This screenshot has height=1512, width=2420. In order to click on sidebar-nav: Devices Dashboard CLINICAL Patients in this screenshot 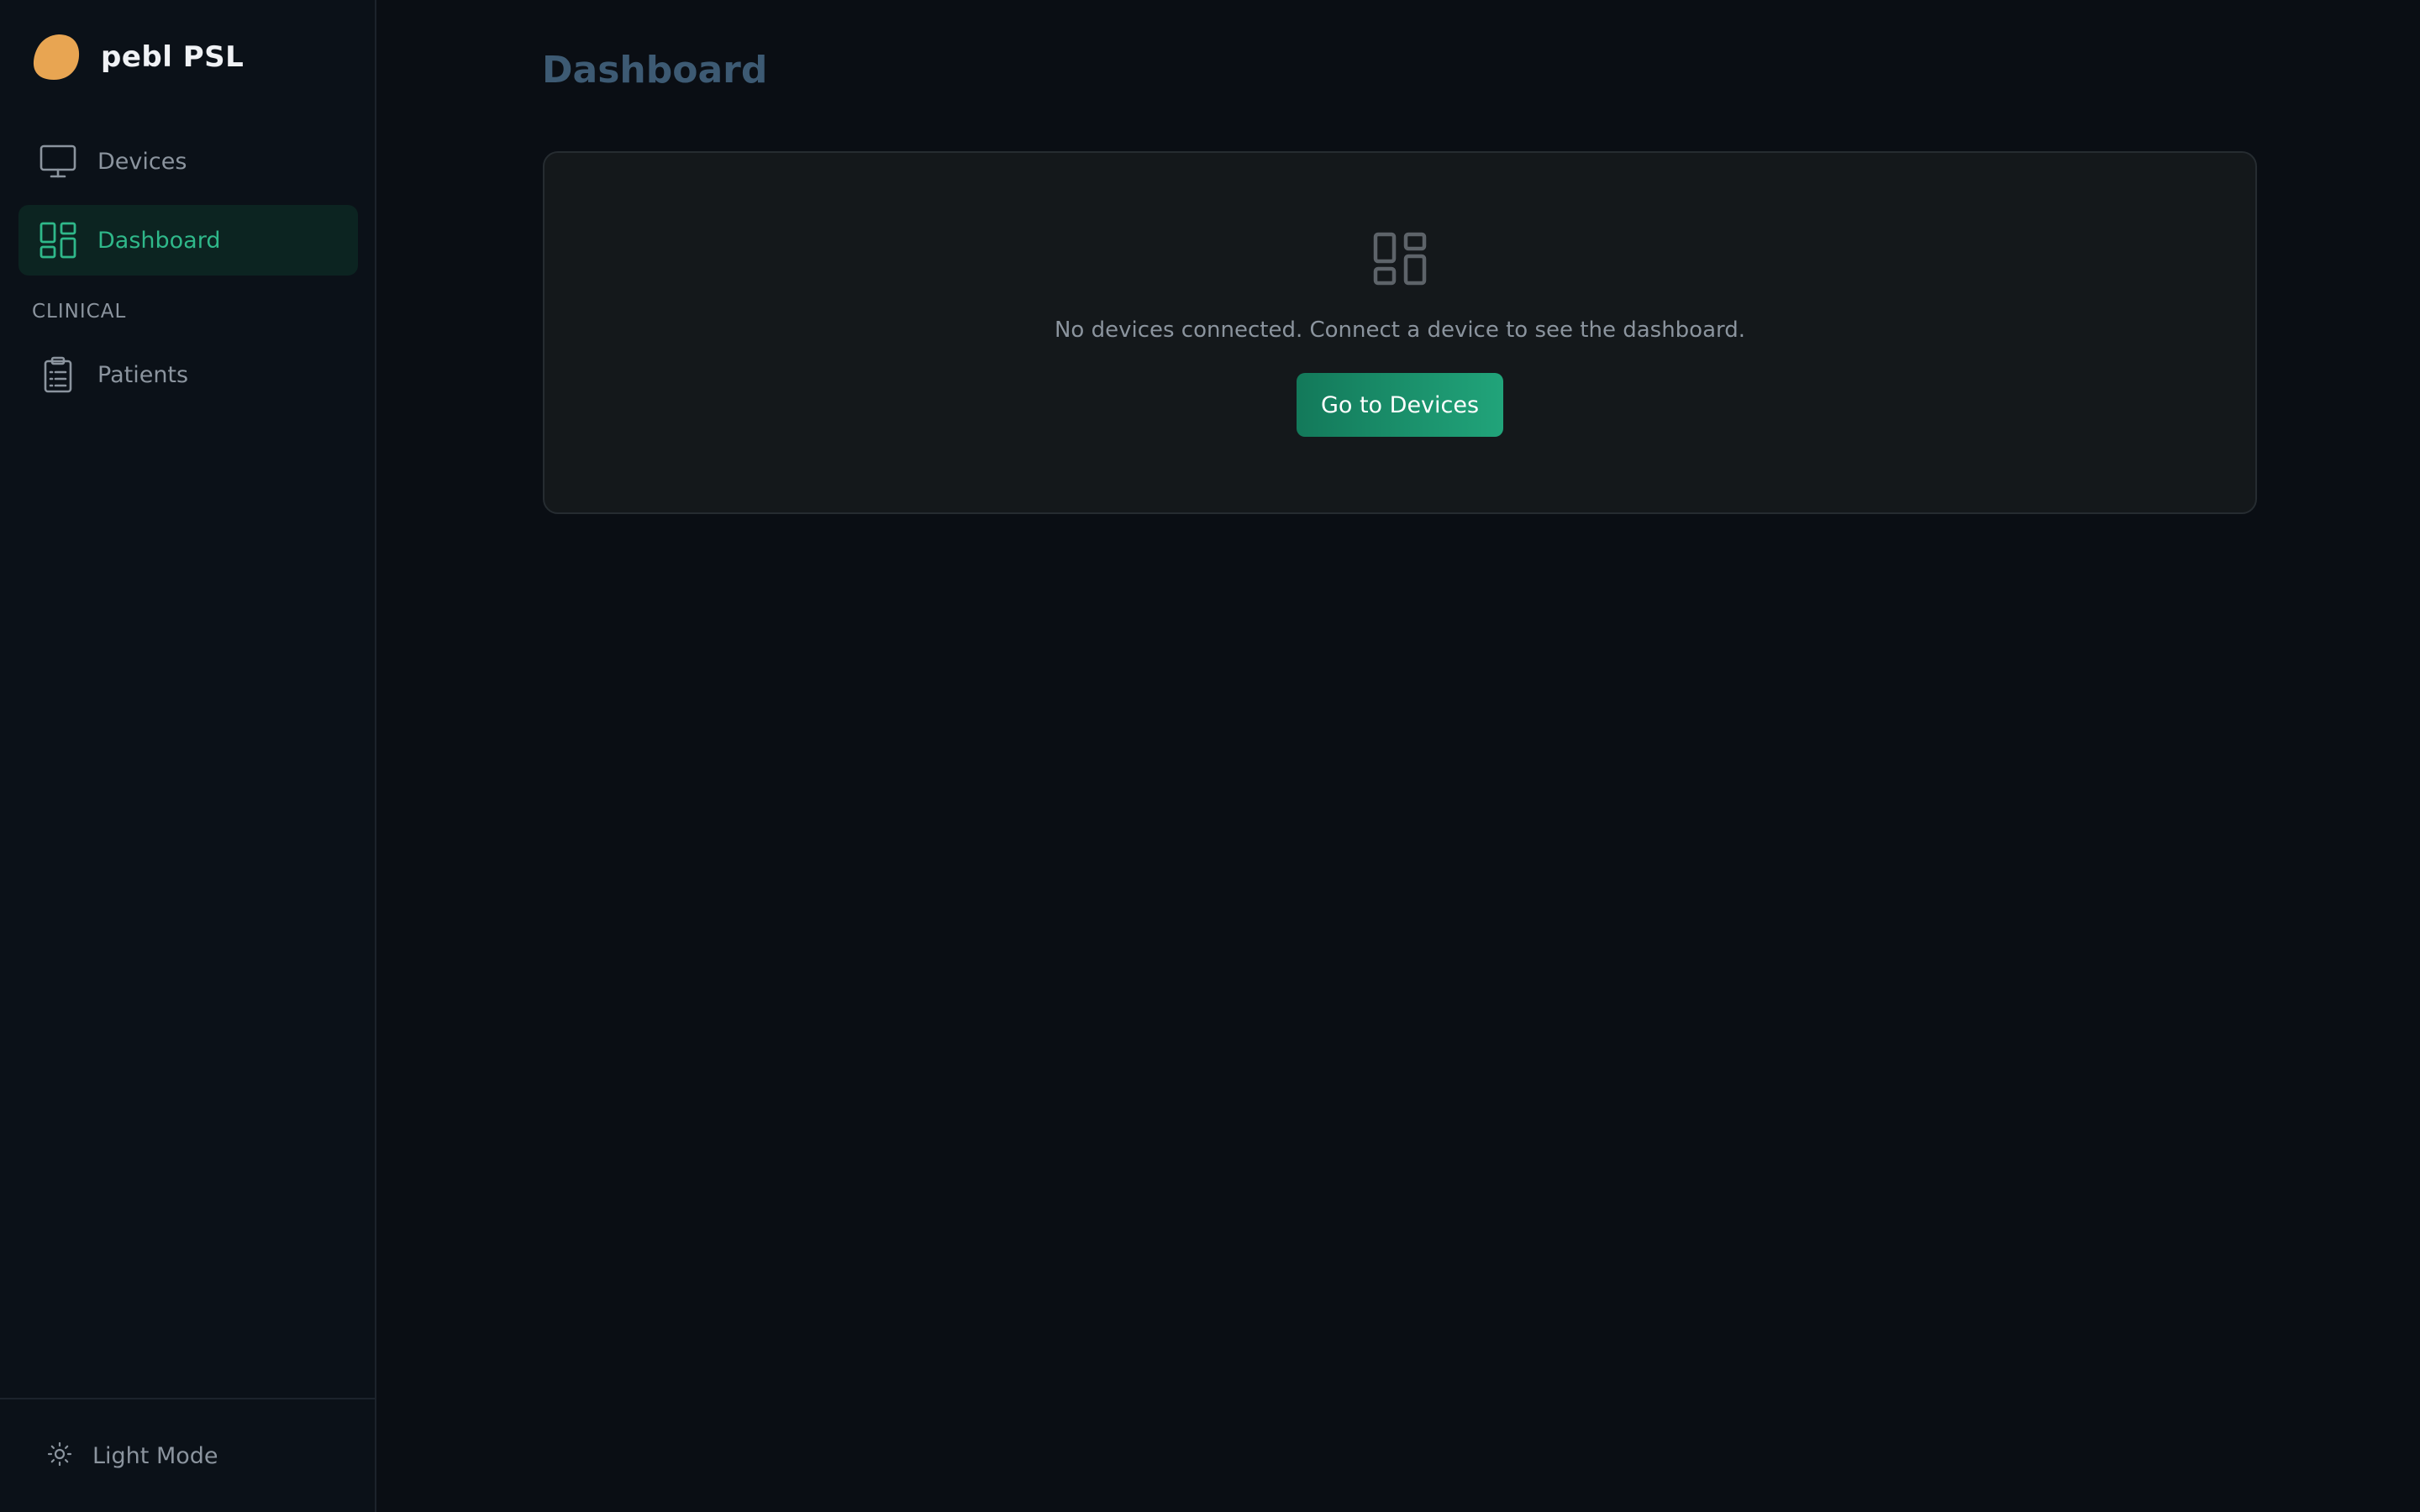, I will do `click(188, 272)`.